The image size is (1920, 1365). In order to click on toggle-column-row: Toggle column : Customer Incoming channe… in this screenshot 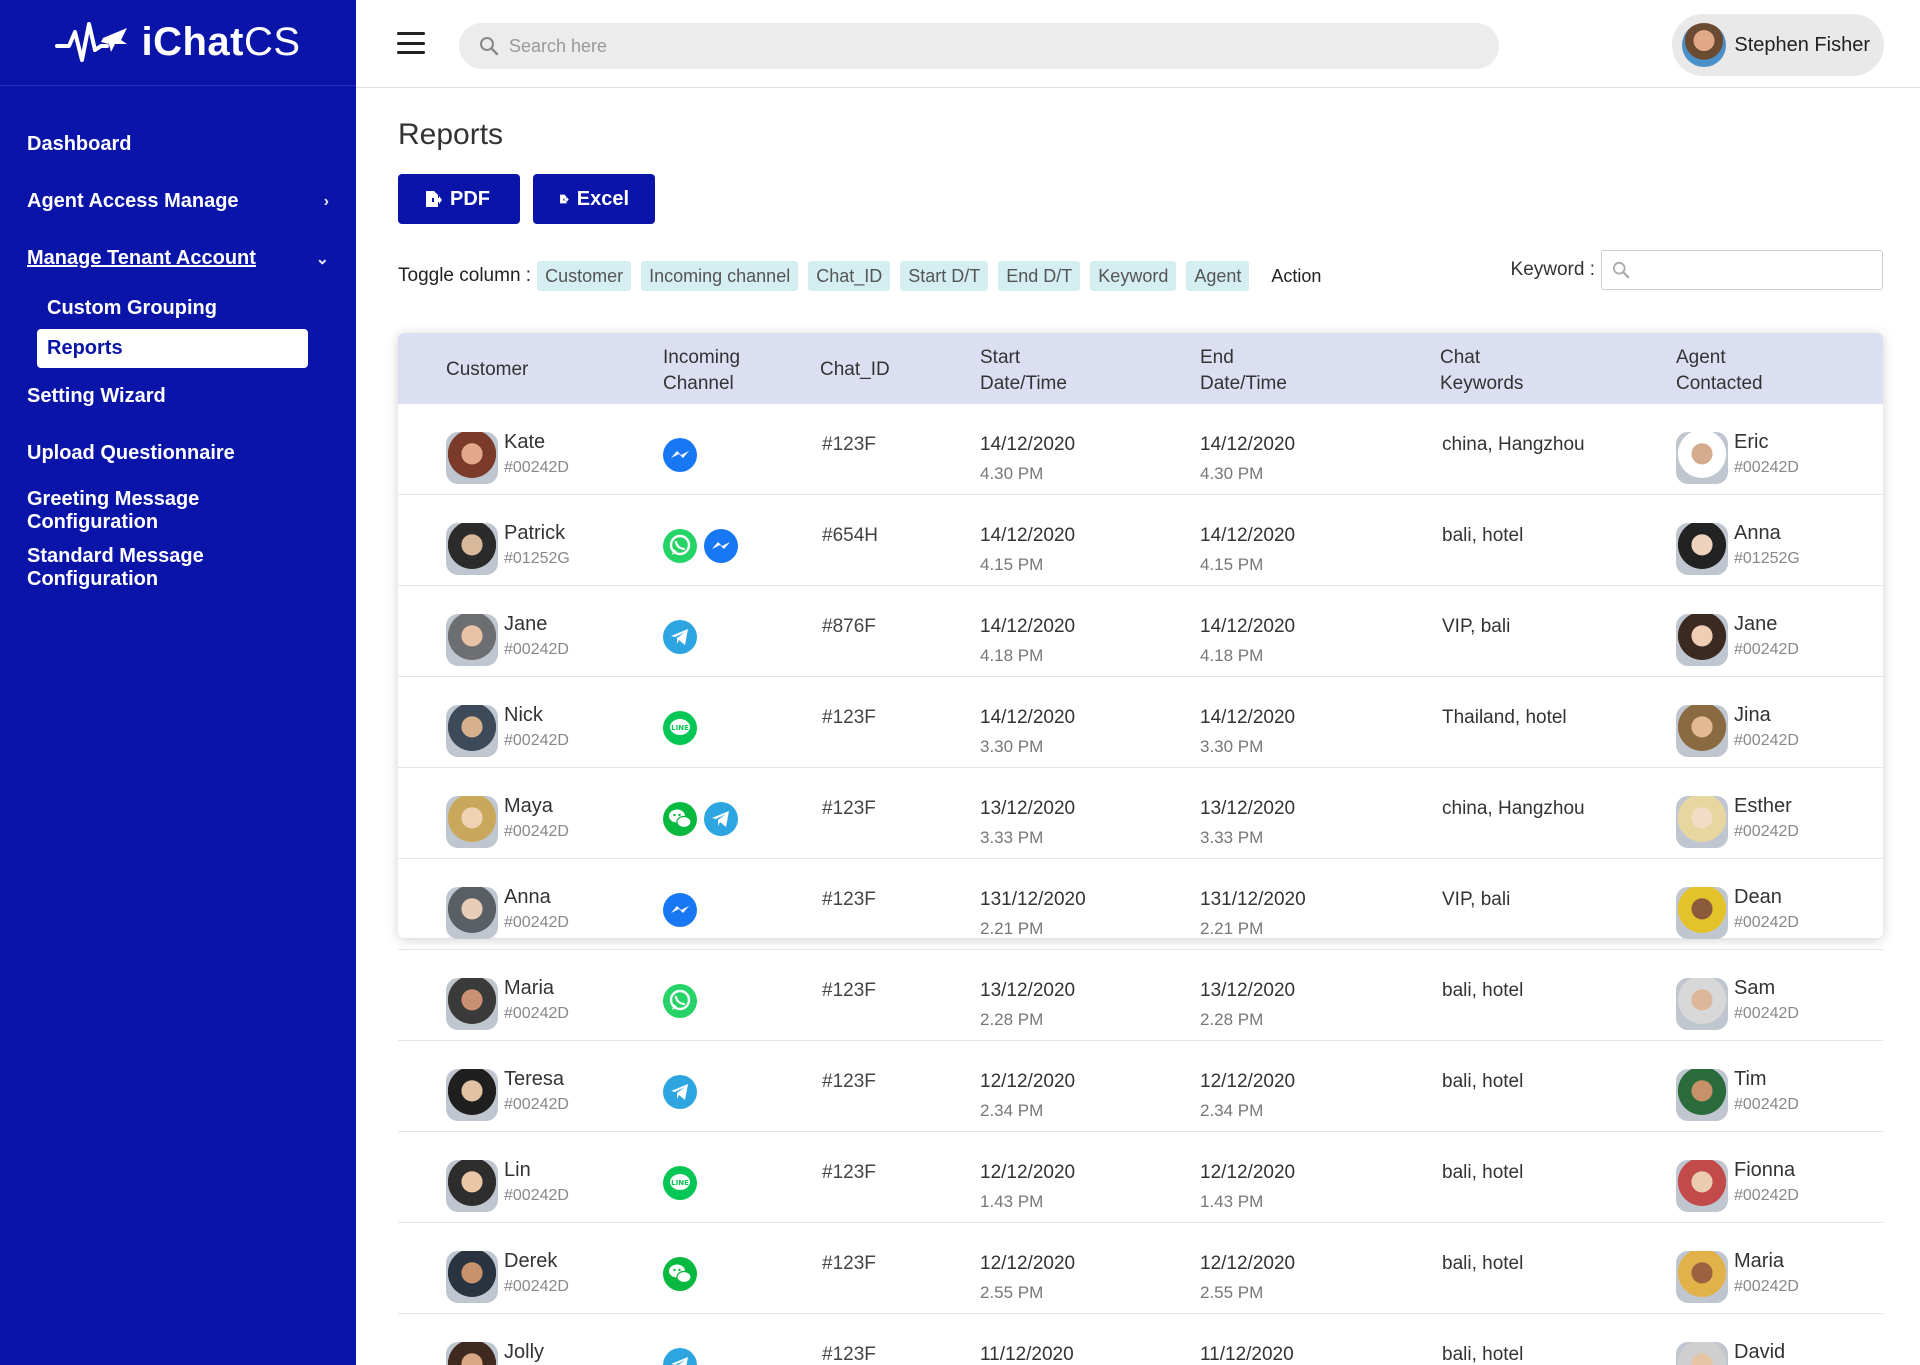, I will do `click(1140, 271)`.